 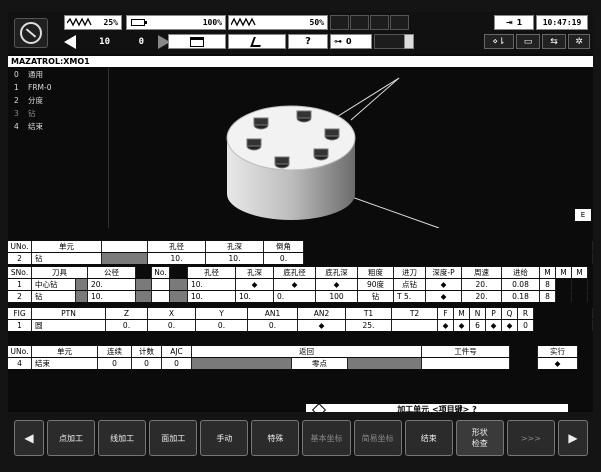 I want to click on softkey-basic-coordinate: 基本坐标, so click(x=326, y=438).